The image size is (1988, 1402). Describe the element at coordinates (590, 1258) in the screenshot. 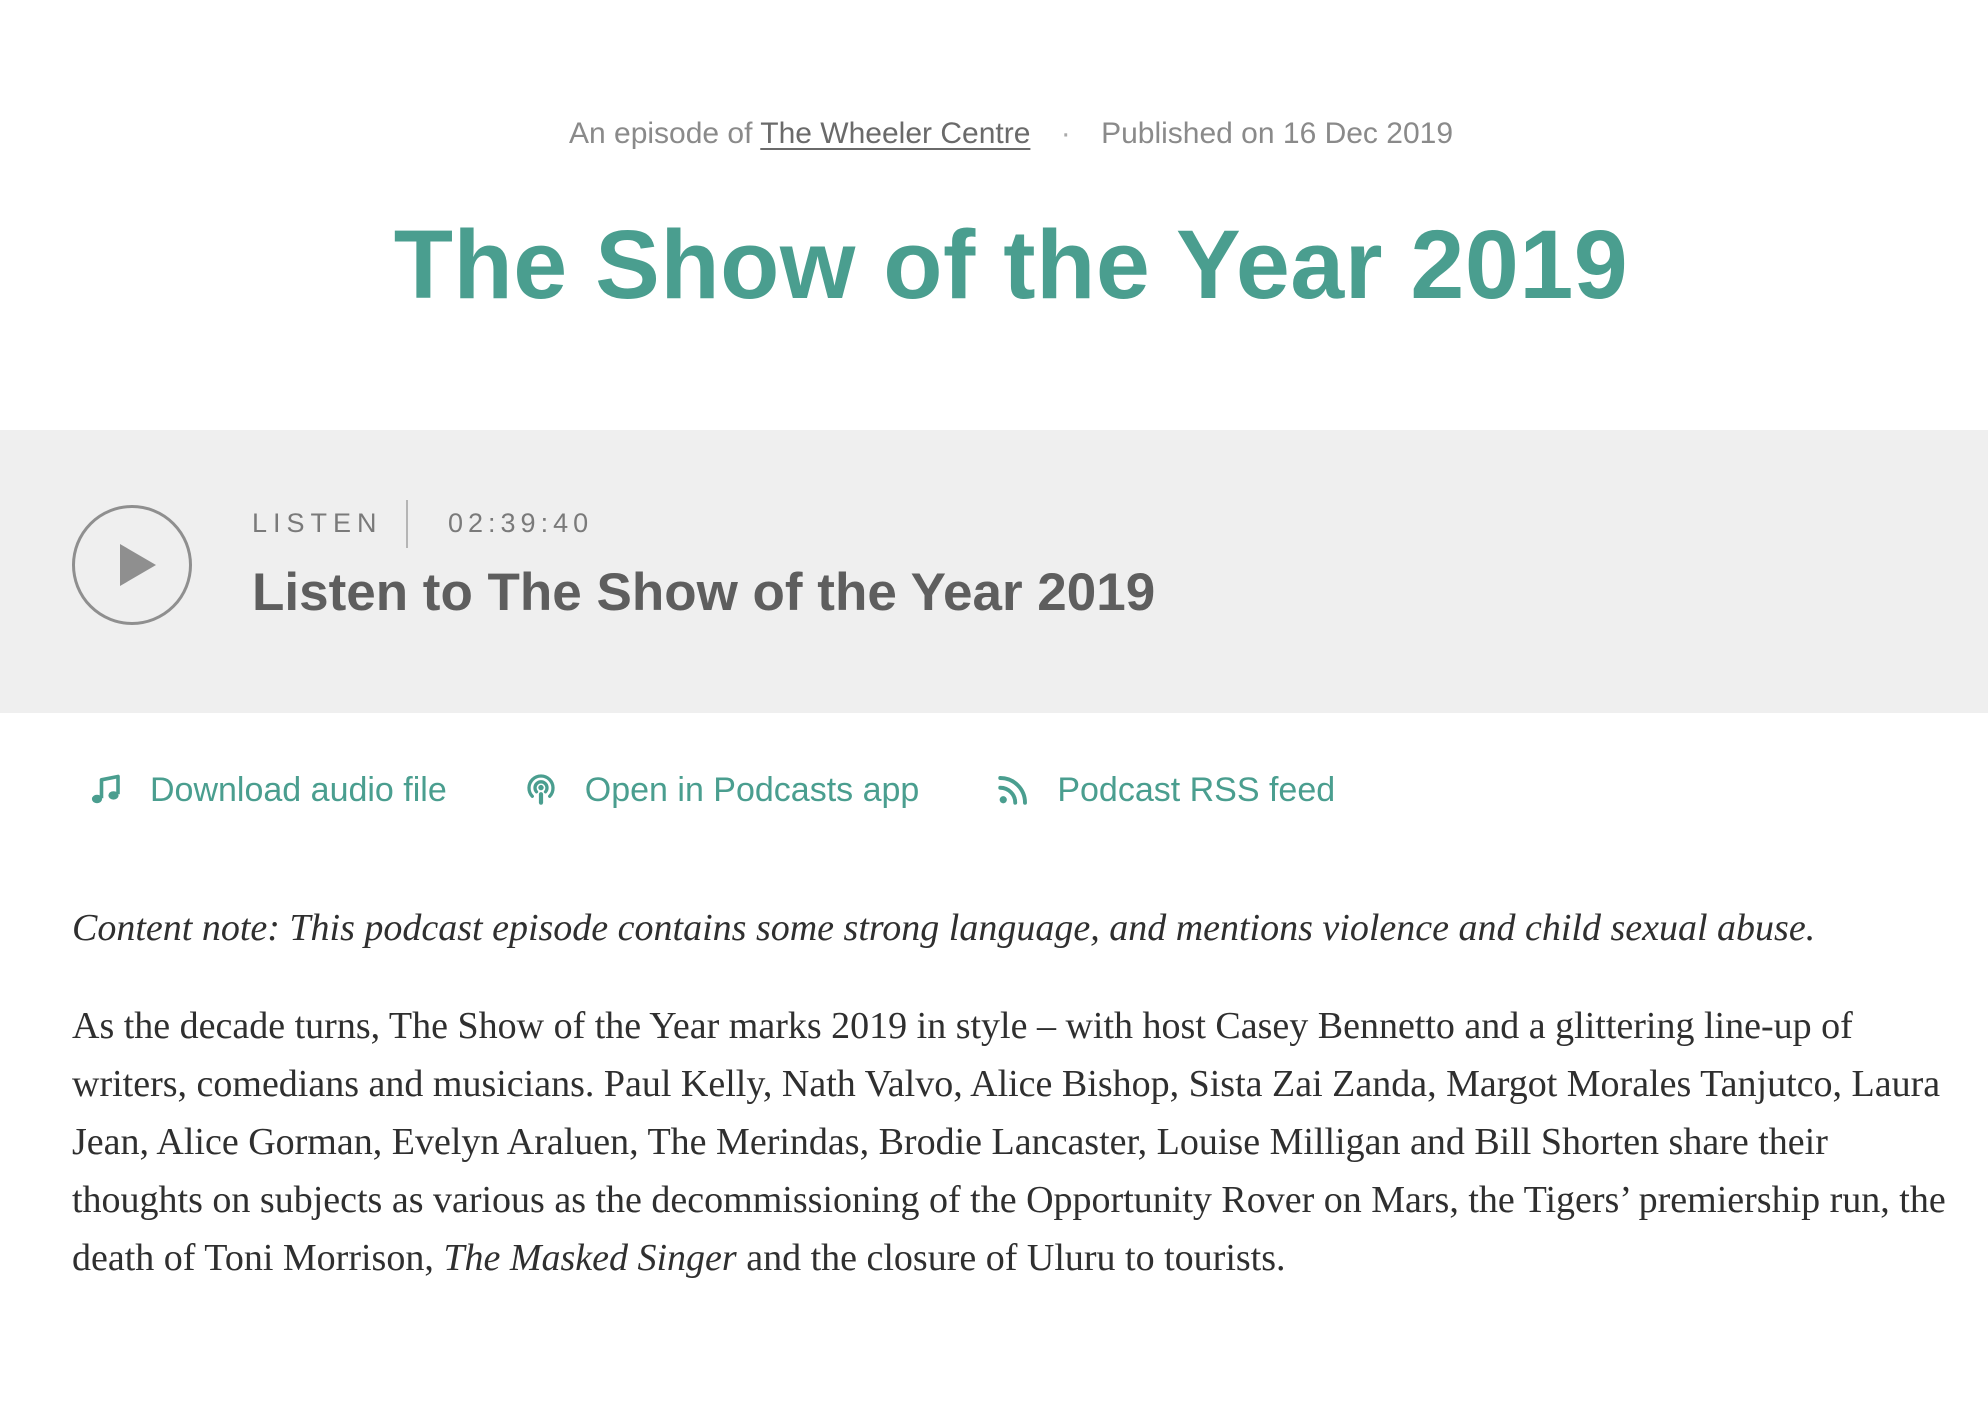

I see `description-italic-title: The Masked Singer` at that location.